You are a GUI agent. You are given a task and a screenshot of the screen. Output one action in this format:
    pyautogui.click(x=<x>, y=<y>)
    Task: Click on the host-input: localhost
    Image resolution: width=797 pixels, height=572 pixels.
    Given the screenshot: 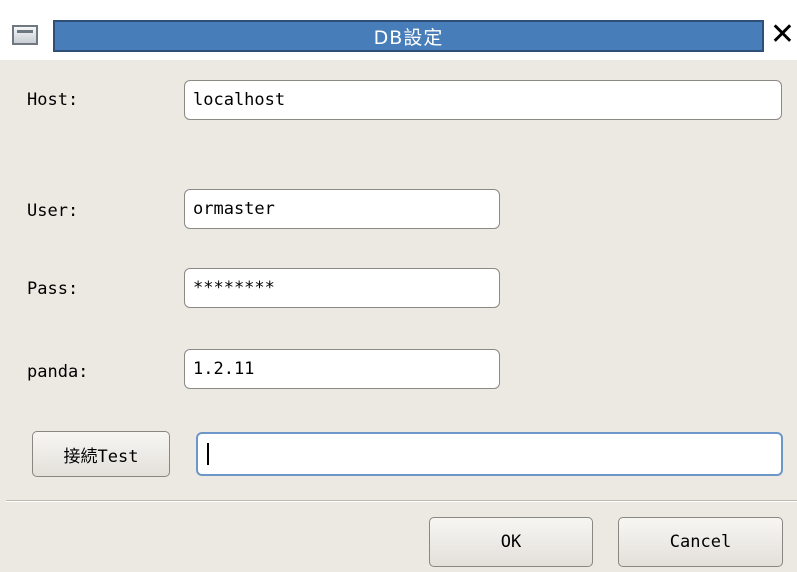 What is the action you would take?
    pyautogui.click(x=483, y=100)
    